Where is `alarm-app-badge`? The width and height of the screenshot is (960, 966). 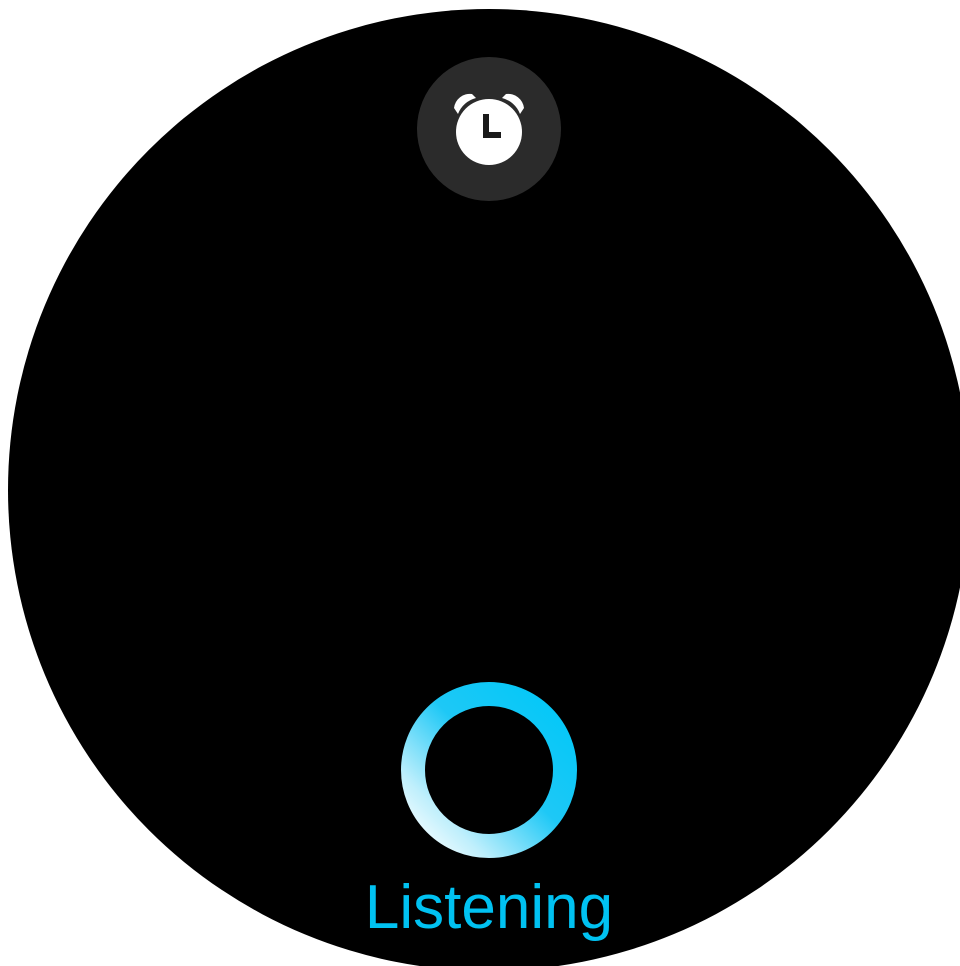 alarm-app-badge is located at coordinates (489, 129).